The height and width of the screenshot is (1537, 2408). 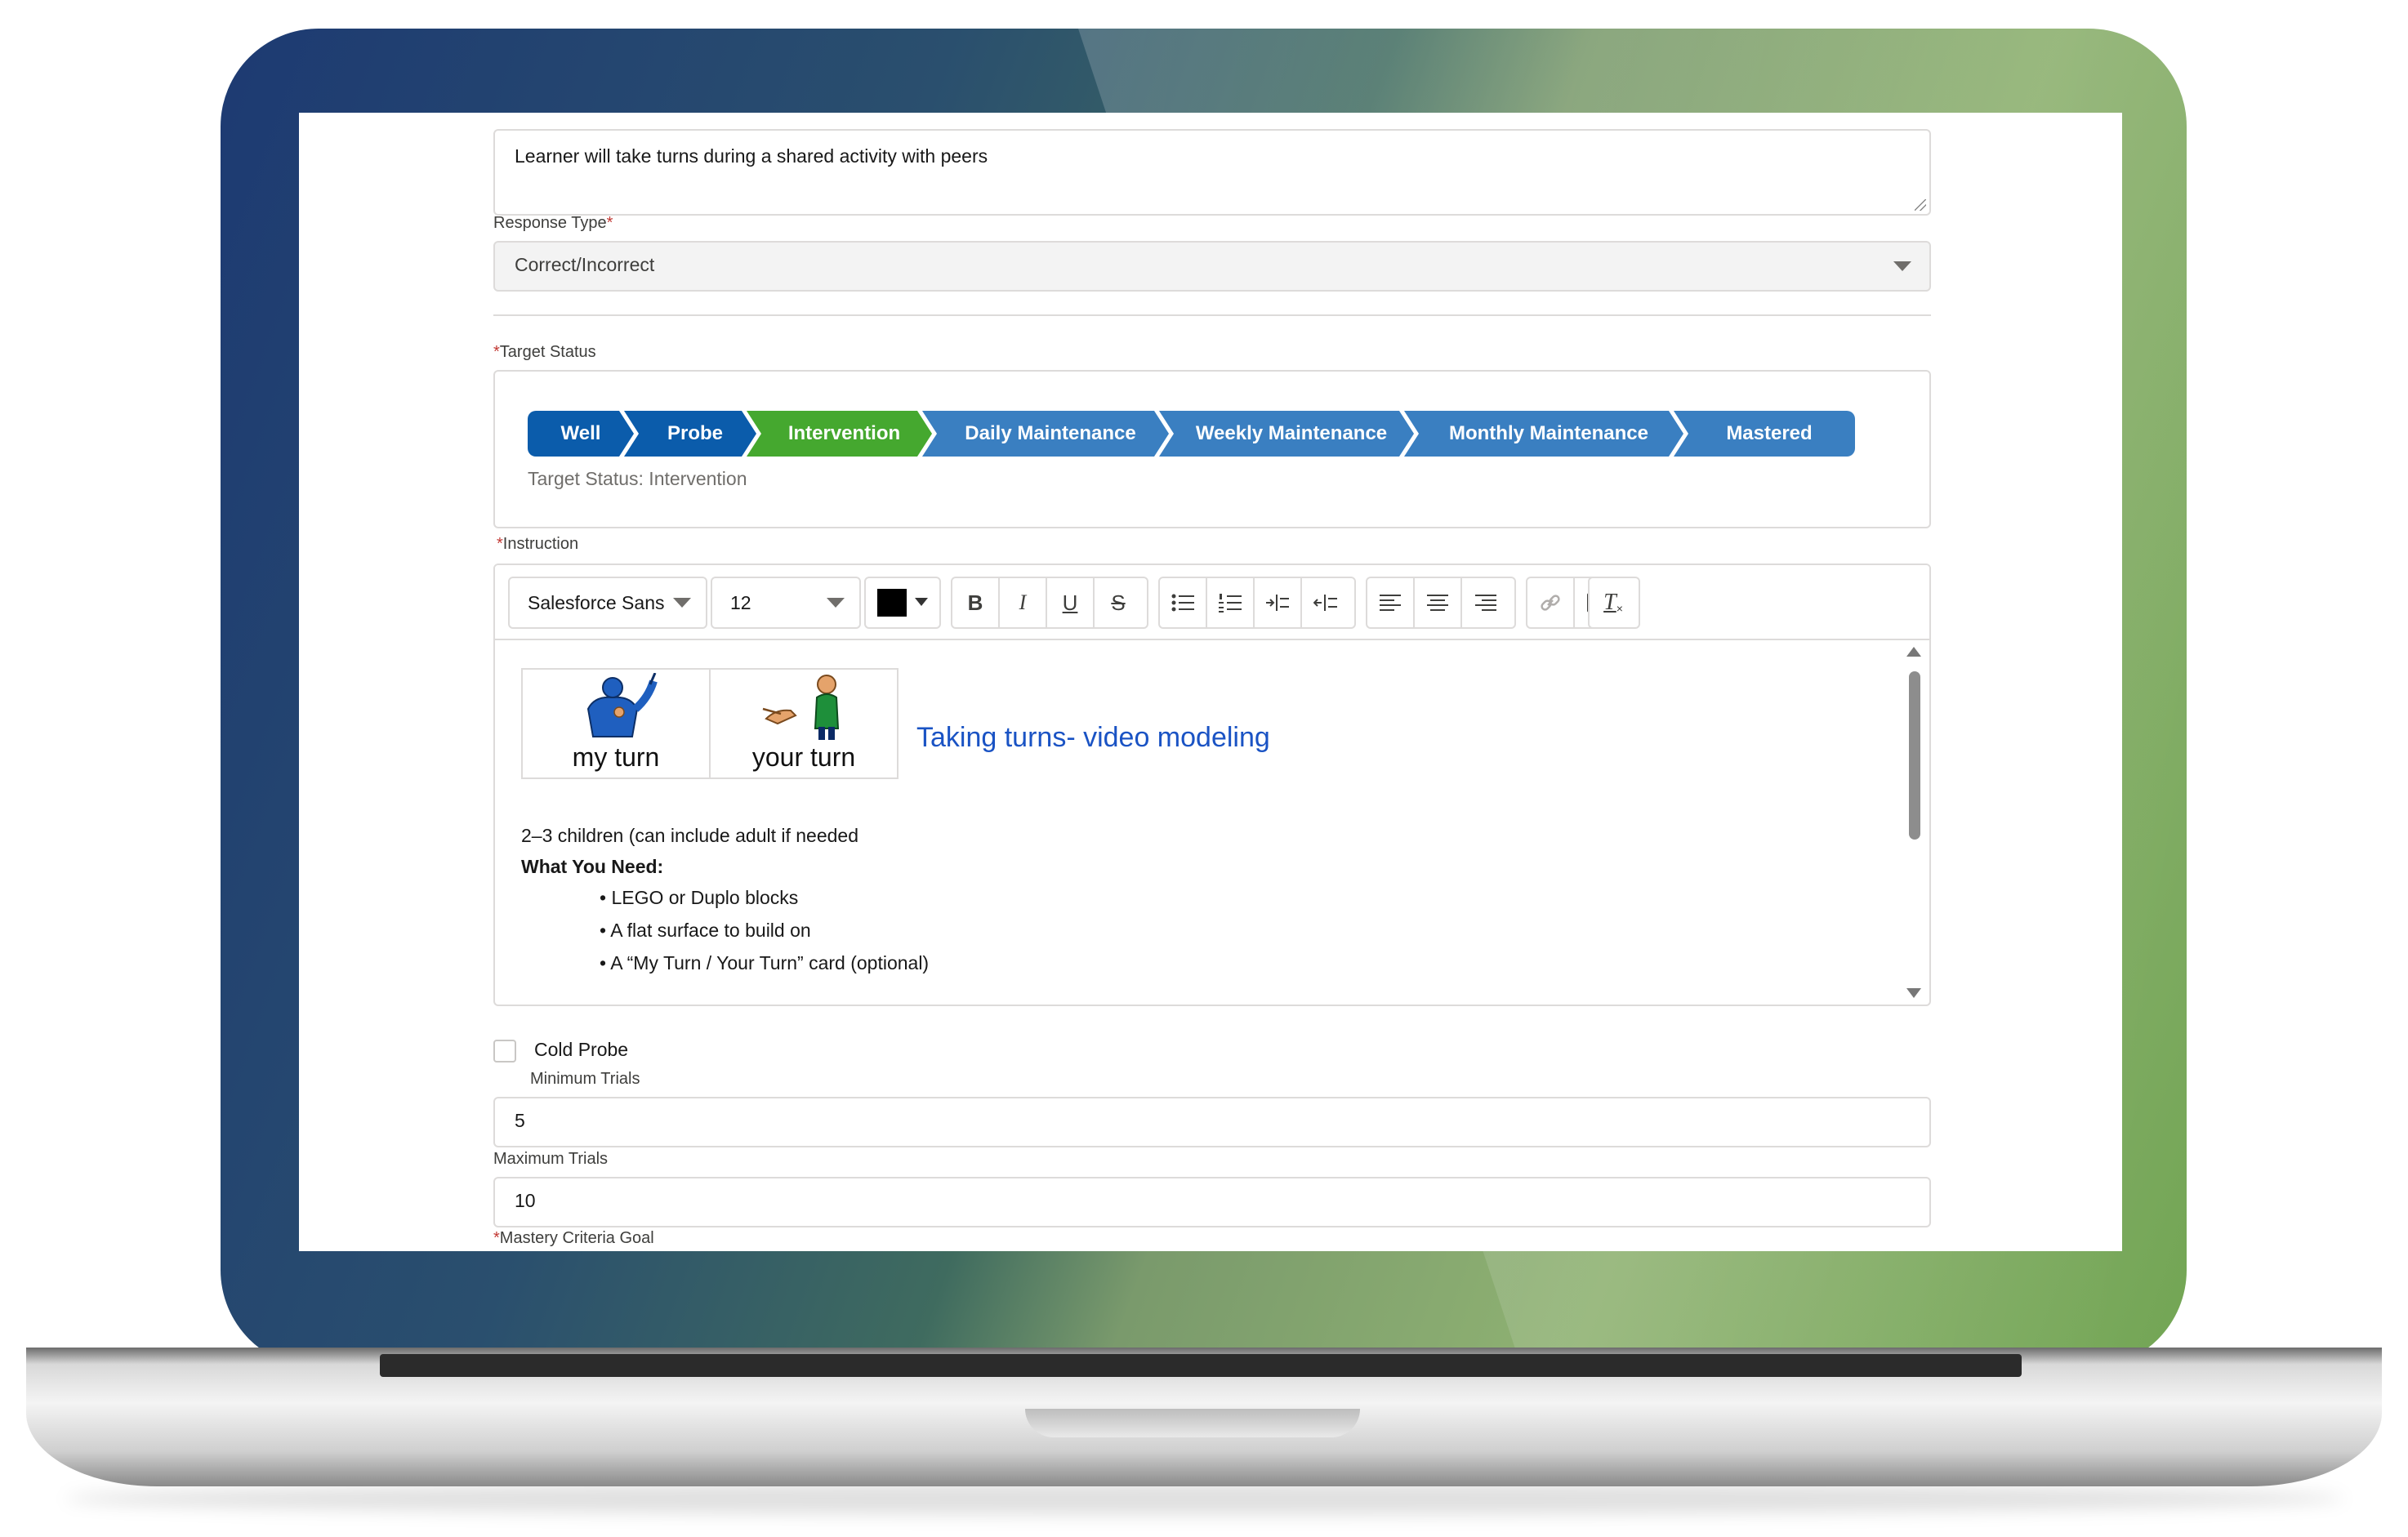 I want to click on font-family-value: Salesforce Sans, so click(x=596, y=602).